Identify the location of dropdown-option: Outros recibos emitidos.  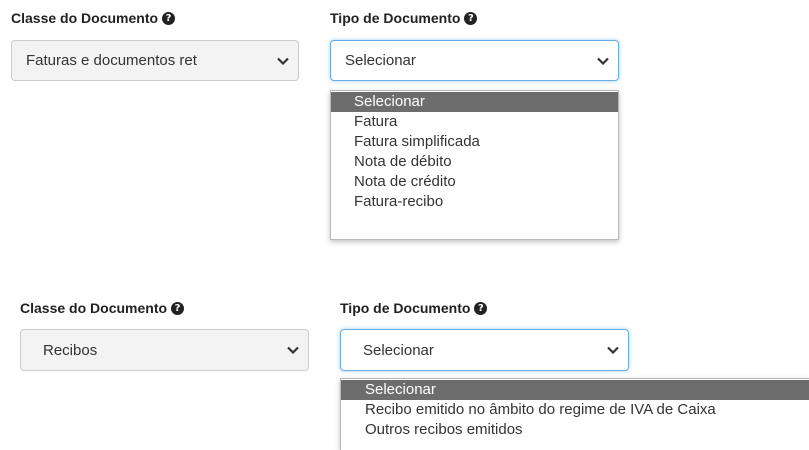
(575, 430).